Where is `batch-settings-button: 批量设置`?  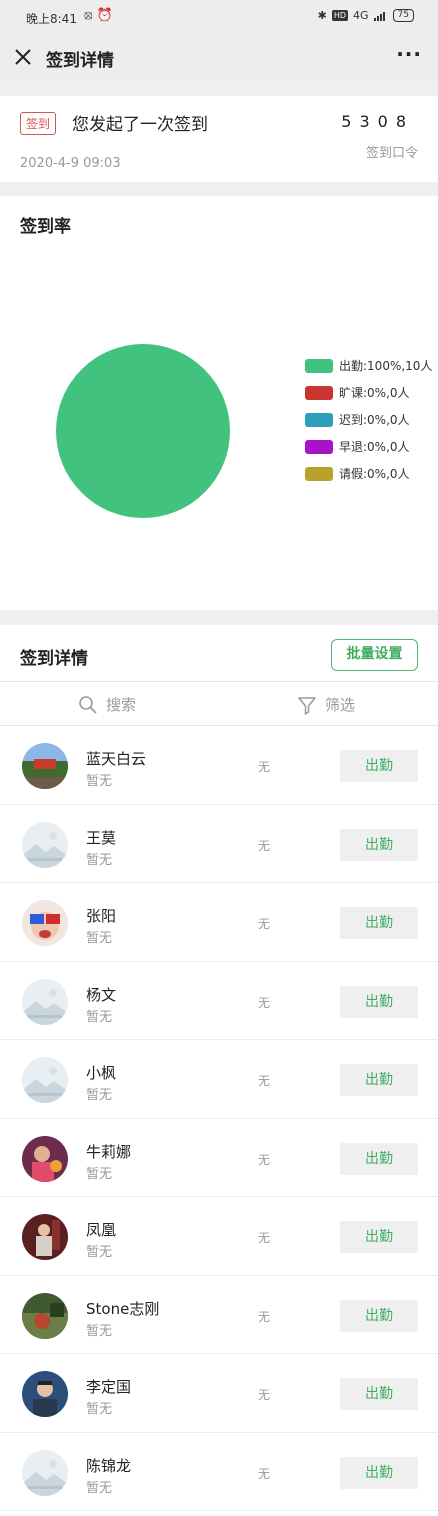
batch-settings-button: 批量设置 is located at coordinates (374, 655).